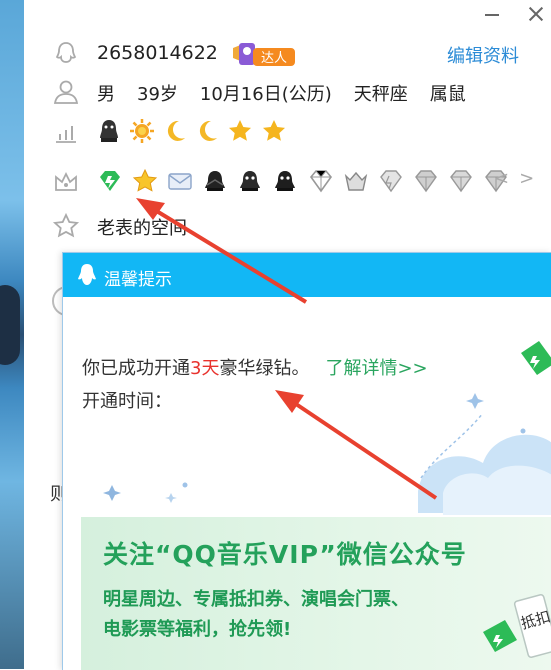 This screenshot has height=670, width=551. I want to click on star-outline-icon, so click(66, 225).